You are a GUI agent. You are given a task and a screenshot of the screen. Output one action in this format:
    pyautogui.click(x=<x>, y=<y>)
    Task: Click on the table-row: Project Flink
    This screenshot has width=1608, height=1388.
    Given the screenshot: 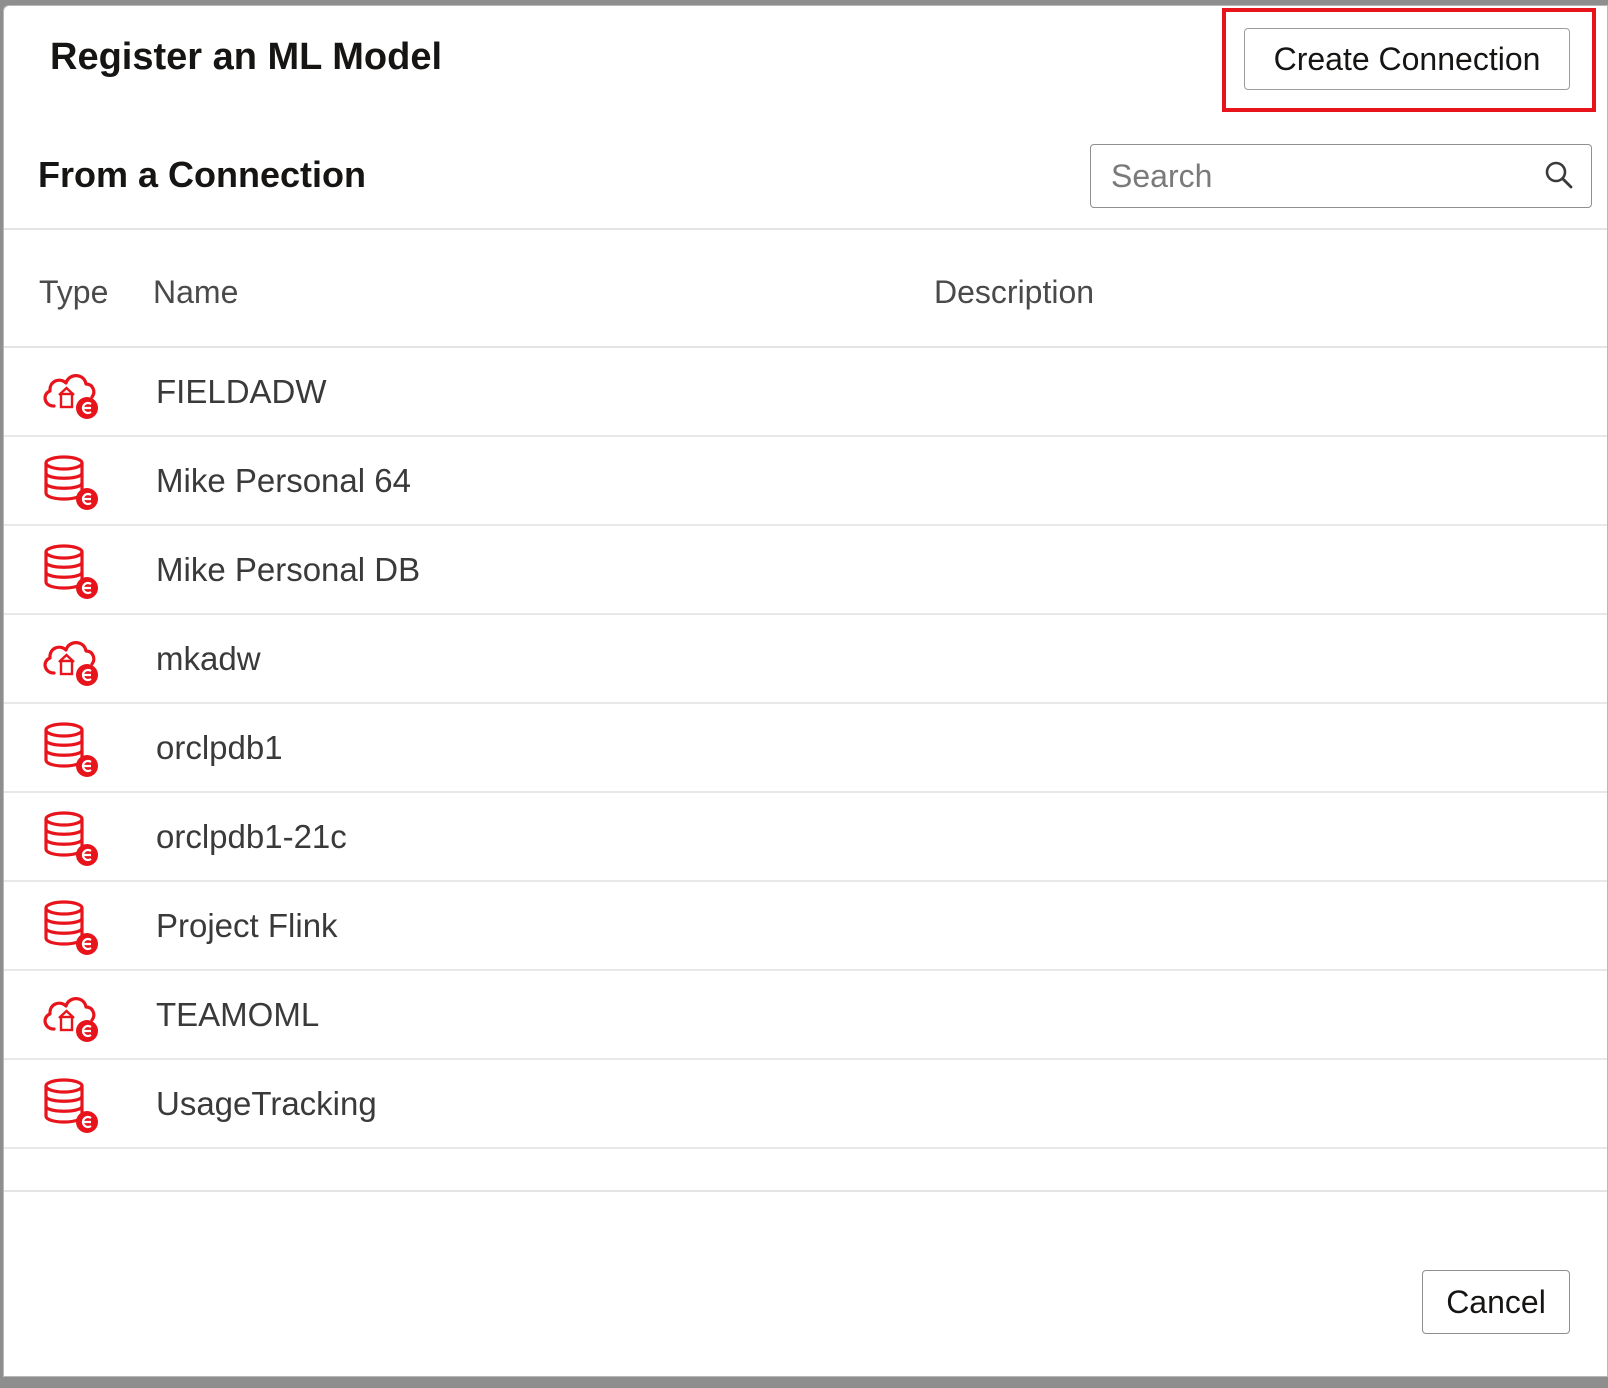 What is the action you would take?
    pyautogui.click(x=805, y=926)
    